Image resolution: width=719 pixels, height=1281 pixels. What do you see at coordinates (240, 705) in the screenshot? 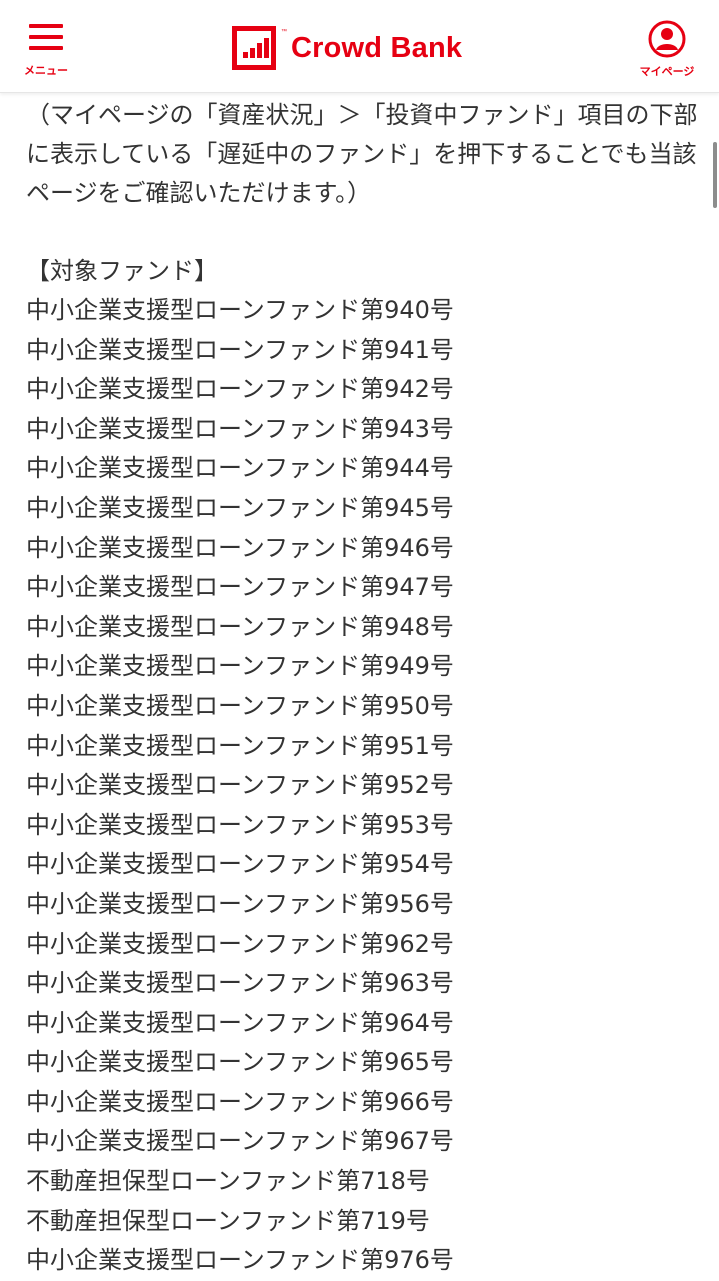
I see `fund-list-item: 中小企業支援型ローンファンド第950号` at bounding box center [240, 705].